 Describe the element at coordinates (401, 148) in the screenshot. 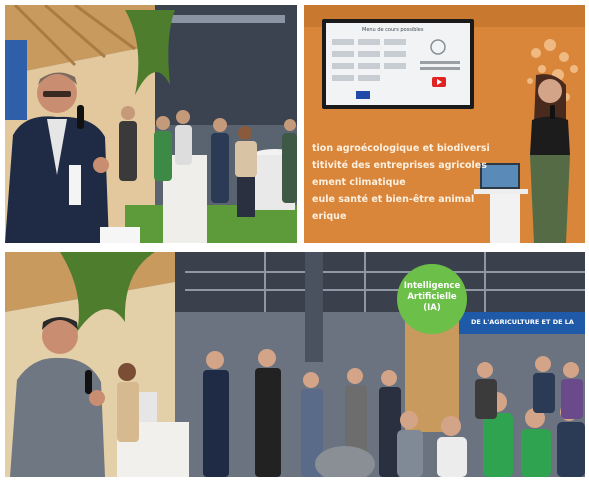

I see `wall-text-line-1: tion agroécologique et biodiversi` at that location.